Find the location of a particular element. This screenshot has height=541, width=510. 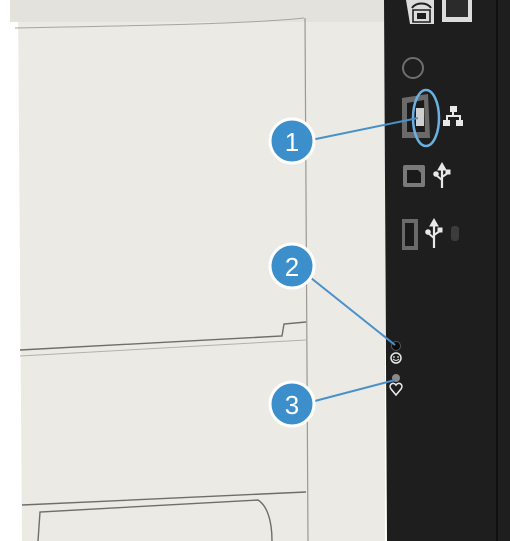

callout-2: 2 is located at coordinates (292, 266).